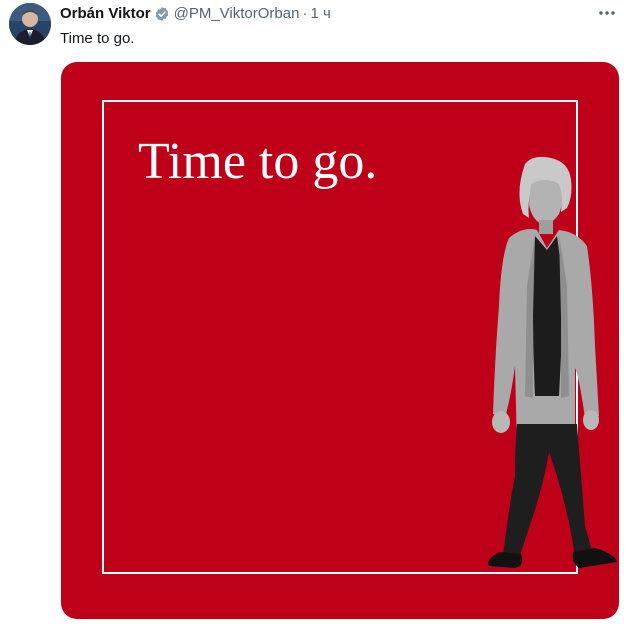 This screenshot has width=630, height=626. I want to click on verified-badge-icon, so click(162, 14).